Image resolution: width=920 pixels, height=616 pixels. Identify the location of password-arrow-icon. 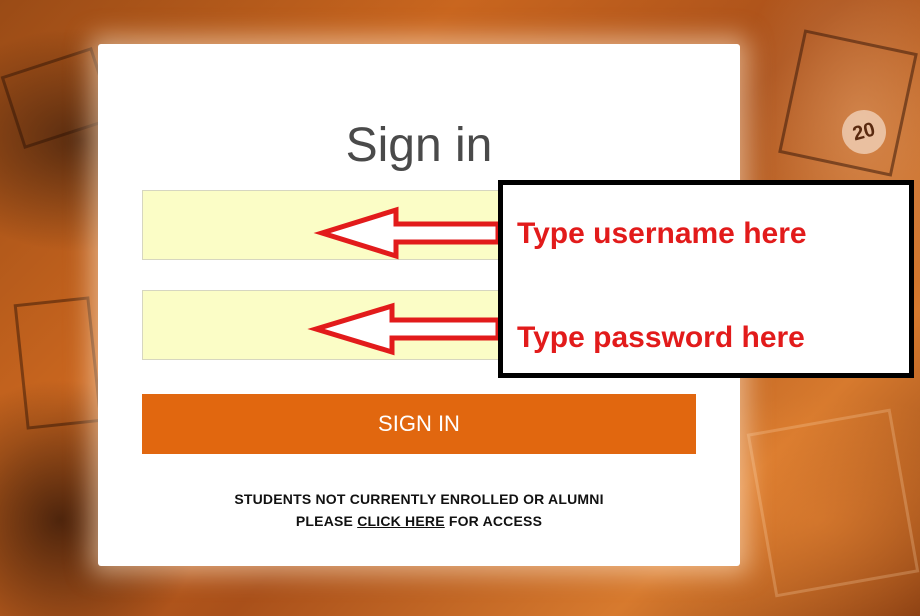
(404, 329).